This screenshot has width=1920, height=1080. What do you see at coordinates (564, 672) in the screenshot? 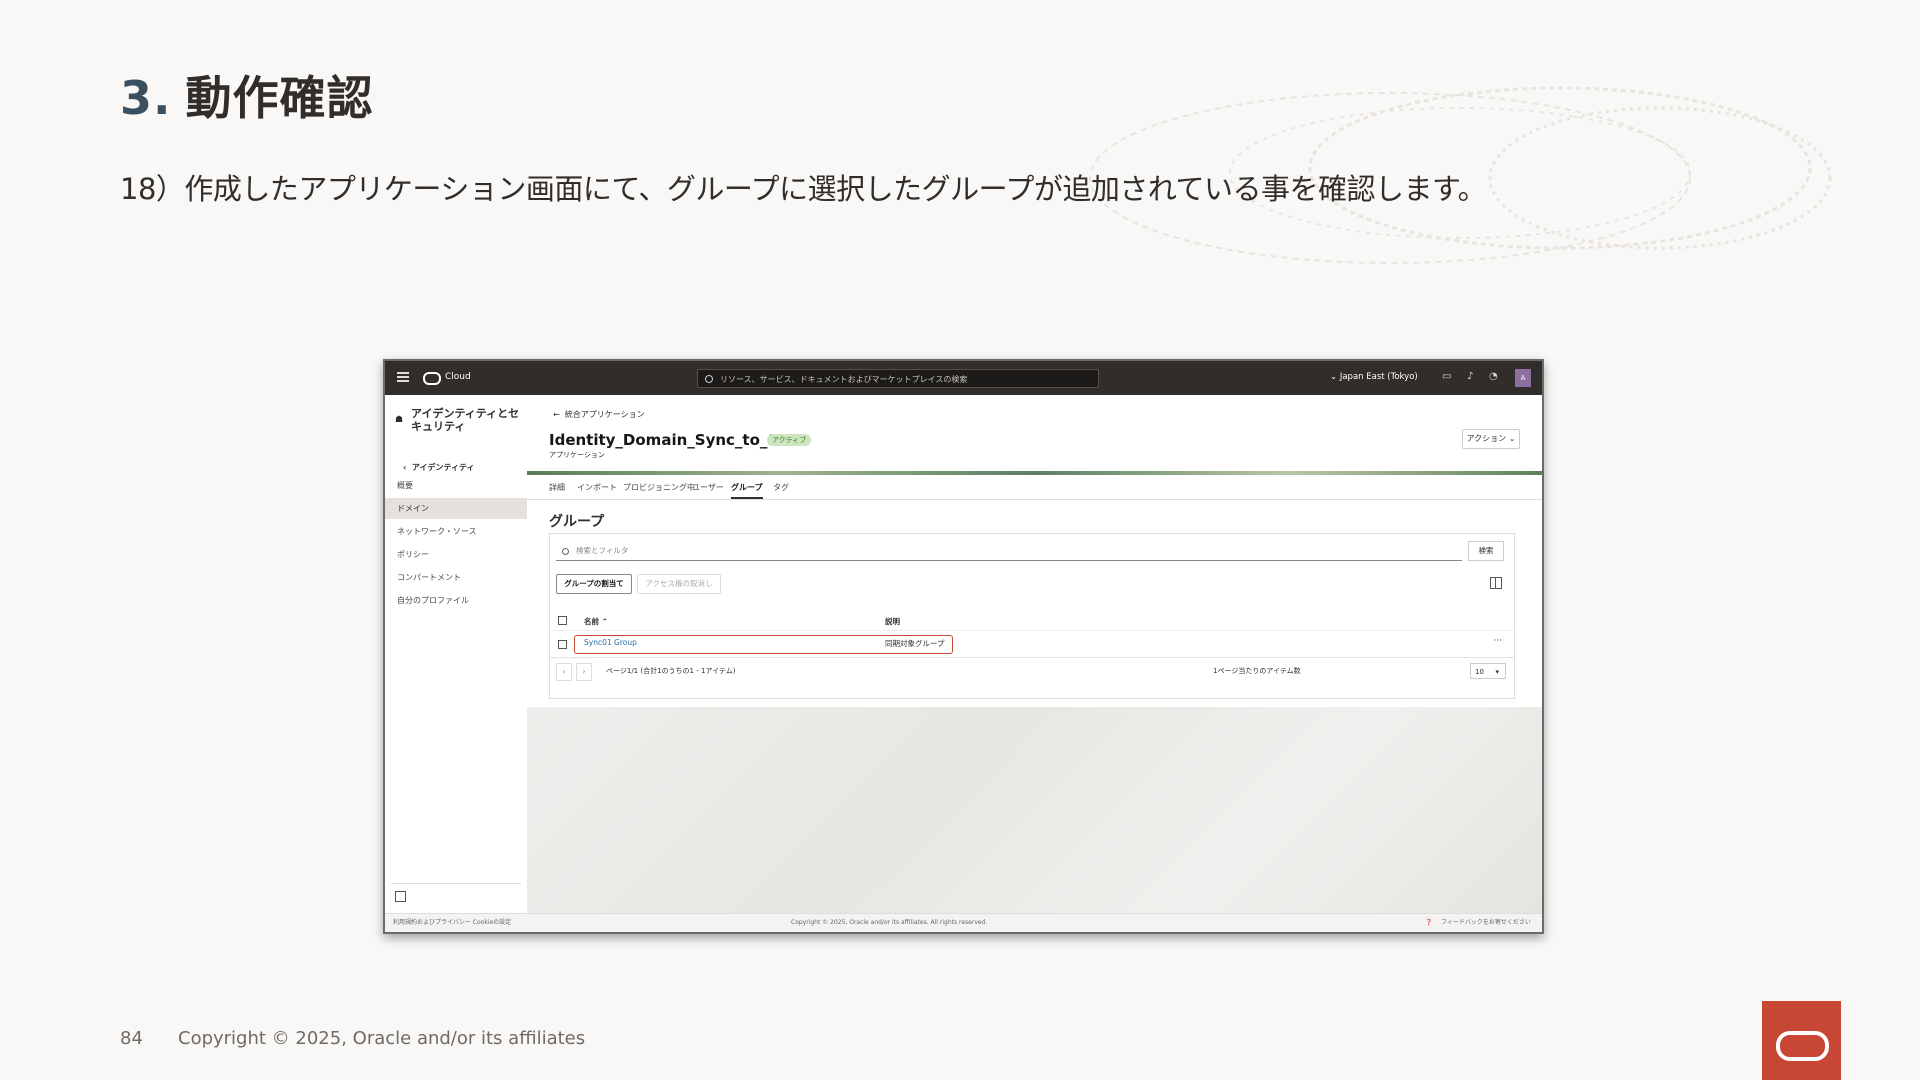
I see `prev-page-button: ‹` at bounding box center [564, 672].